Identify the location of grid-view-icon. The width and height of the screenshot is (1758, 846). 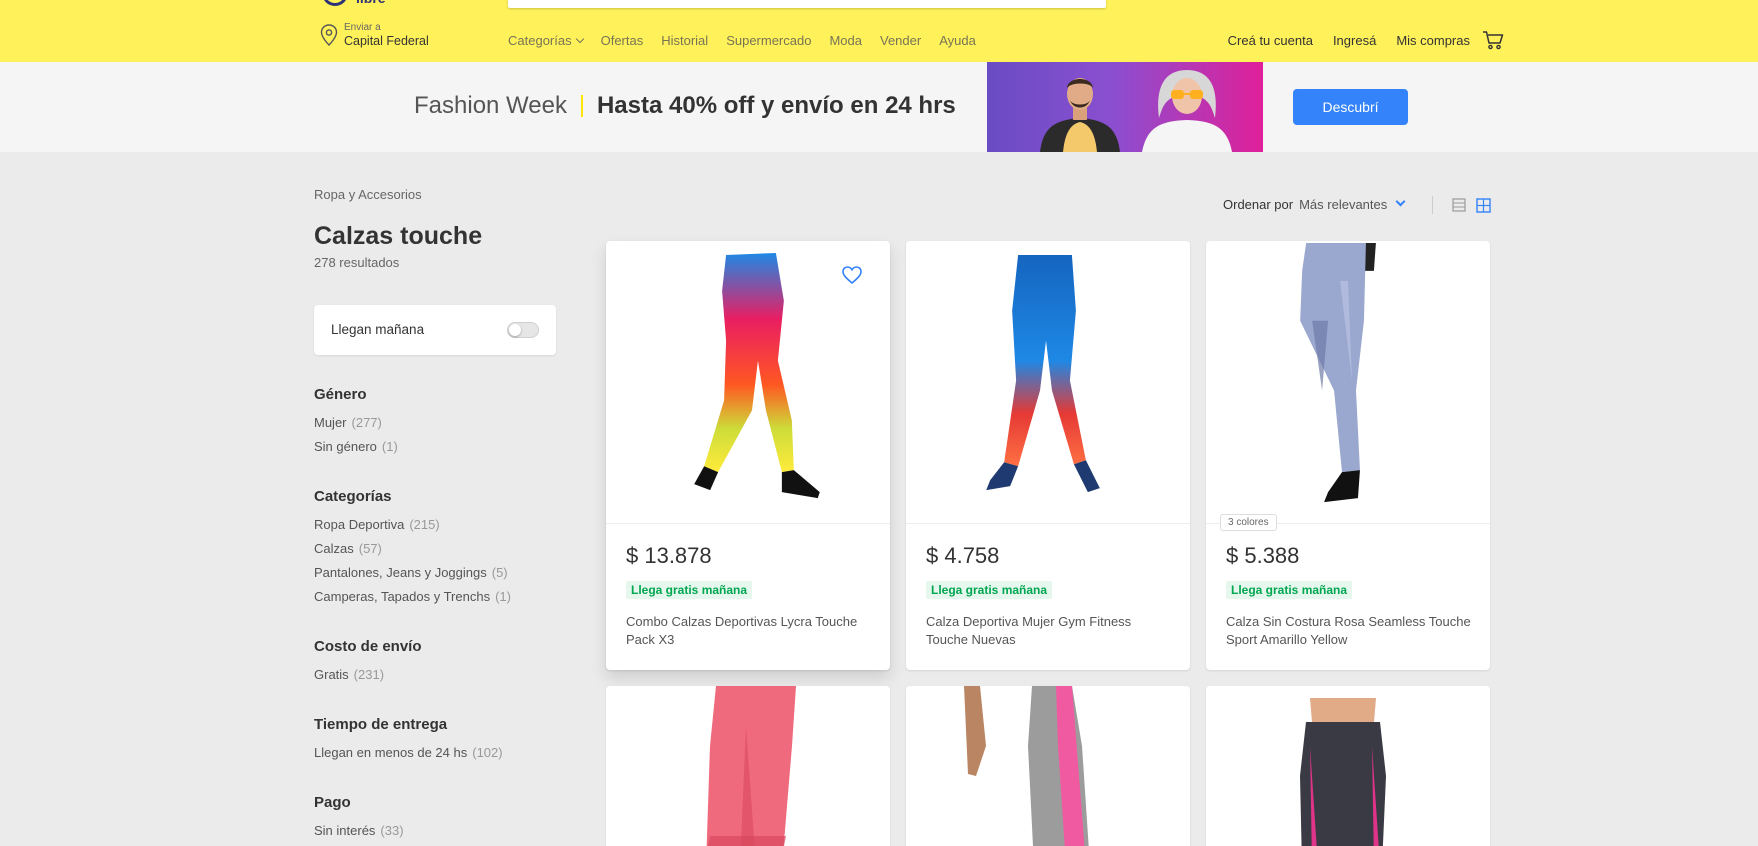
(1483, 205).